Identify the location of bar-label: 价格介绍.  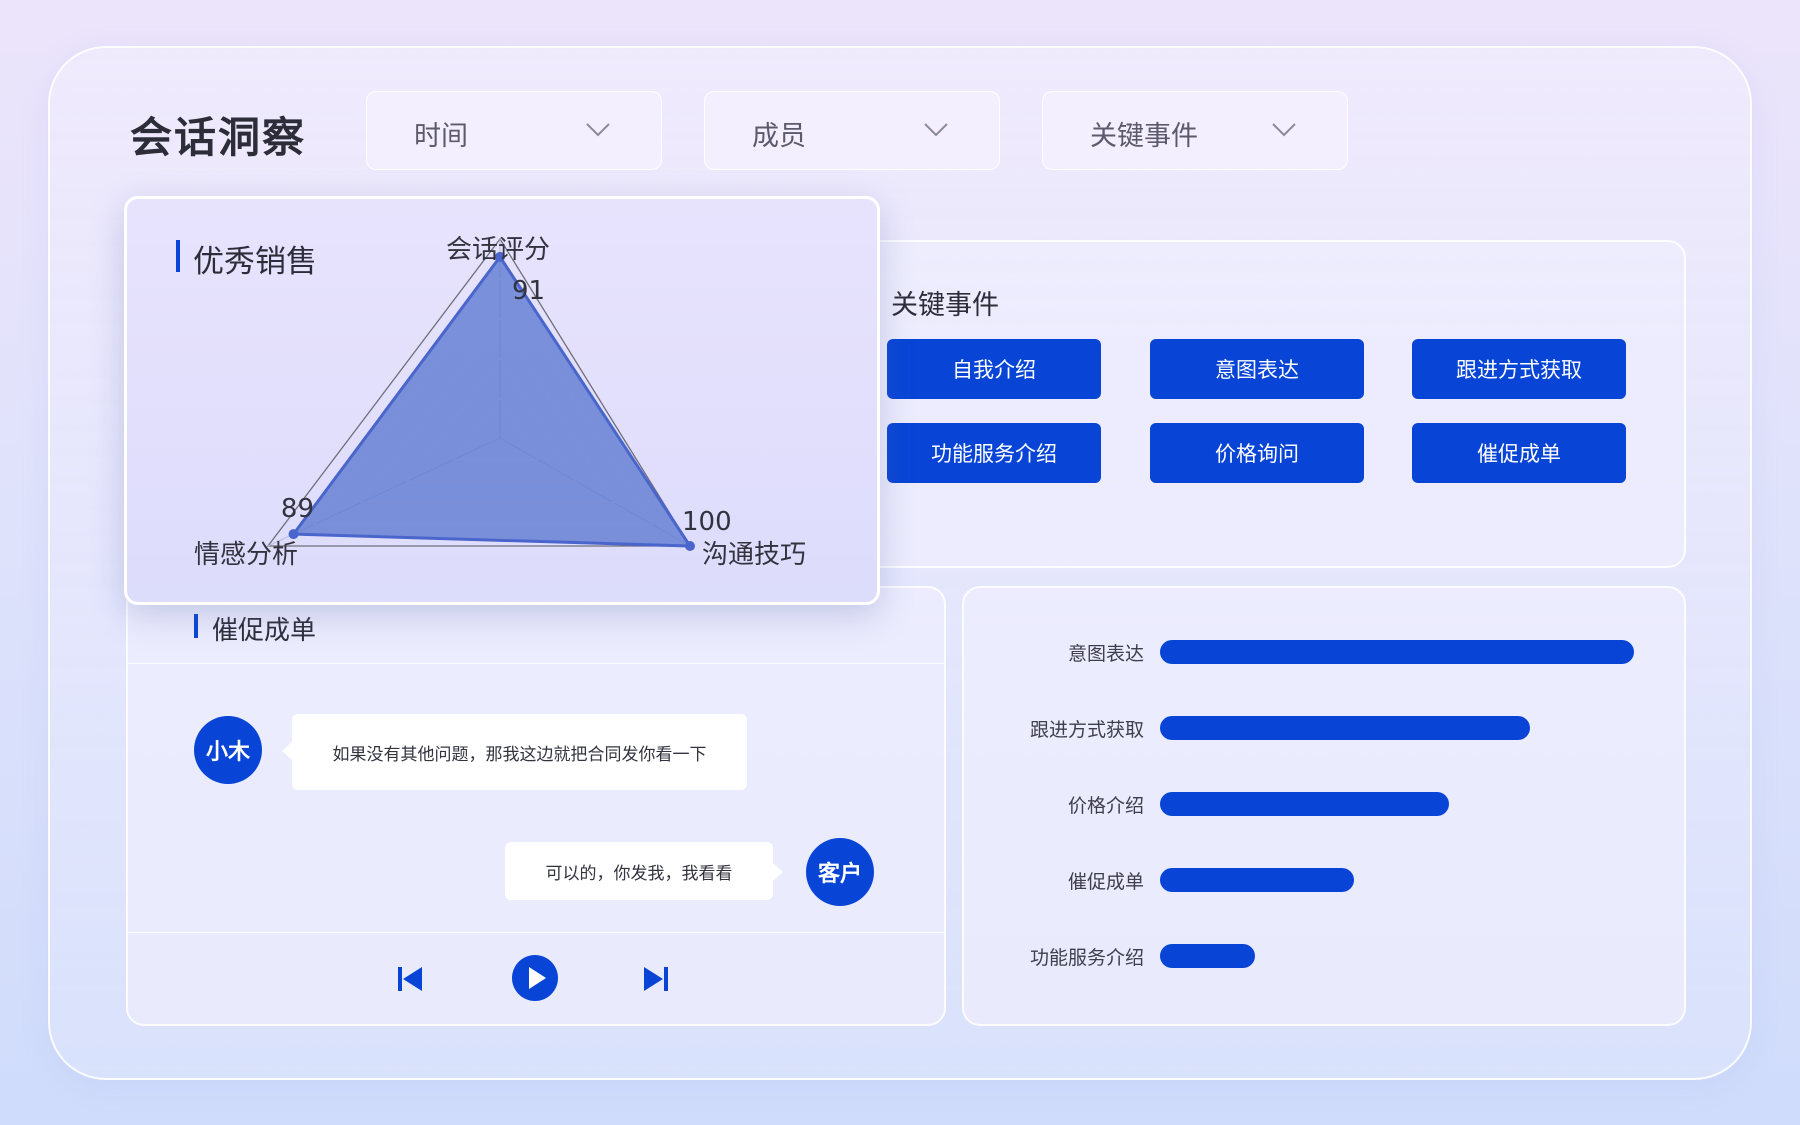
(1105, 806).